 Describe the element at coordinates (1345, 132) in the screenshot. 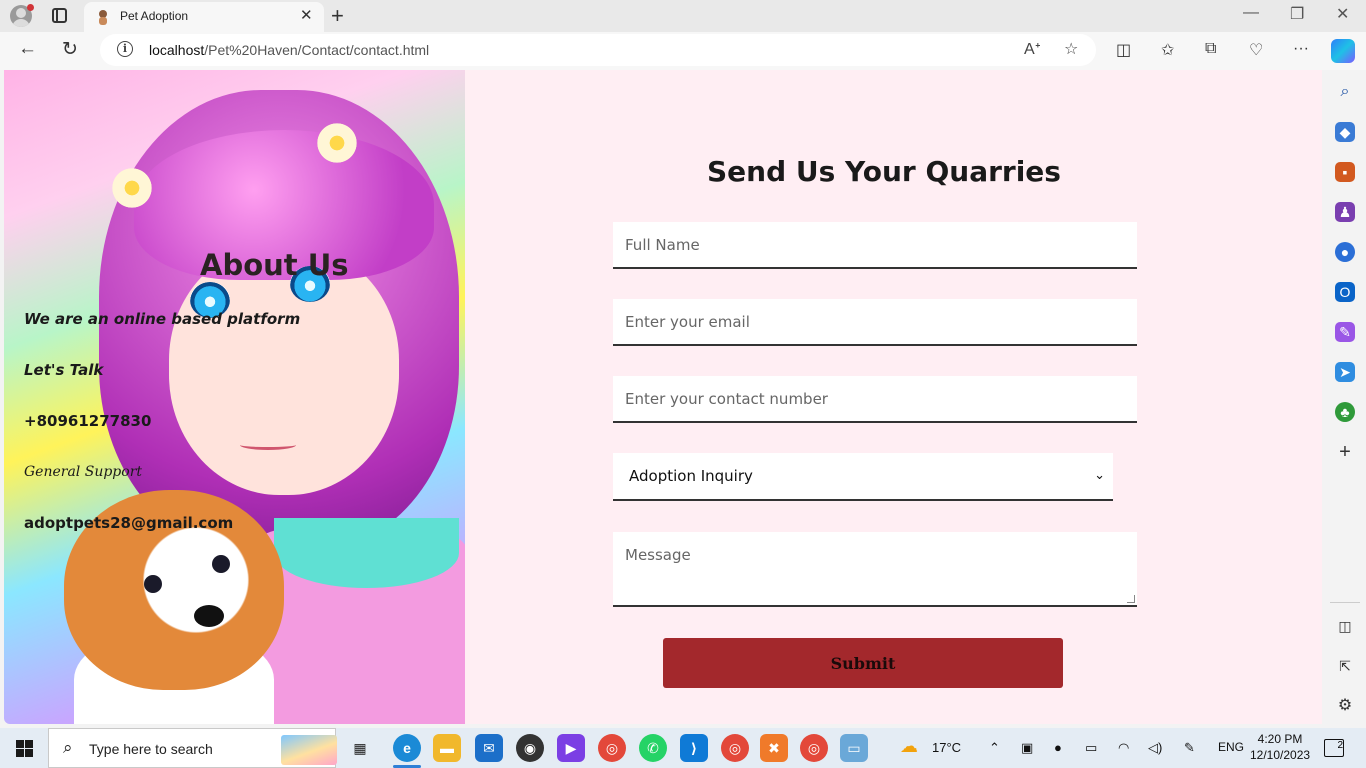

I see `shopping-icon: ◆` at that location.